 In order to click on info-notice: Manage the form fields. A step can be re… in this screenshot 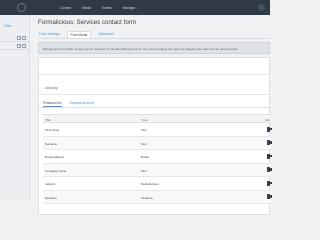, I will do `click(154, 48)`.